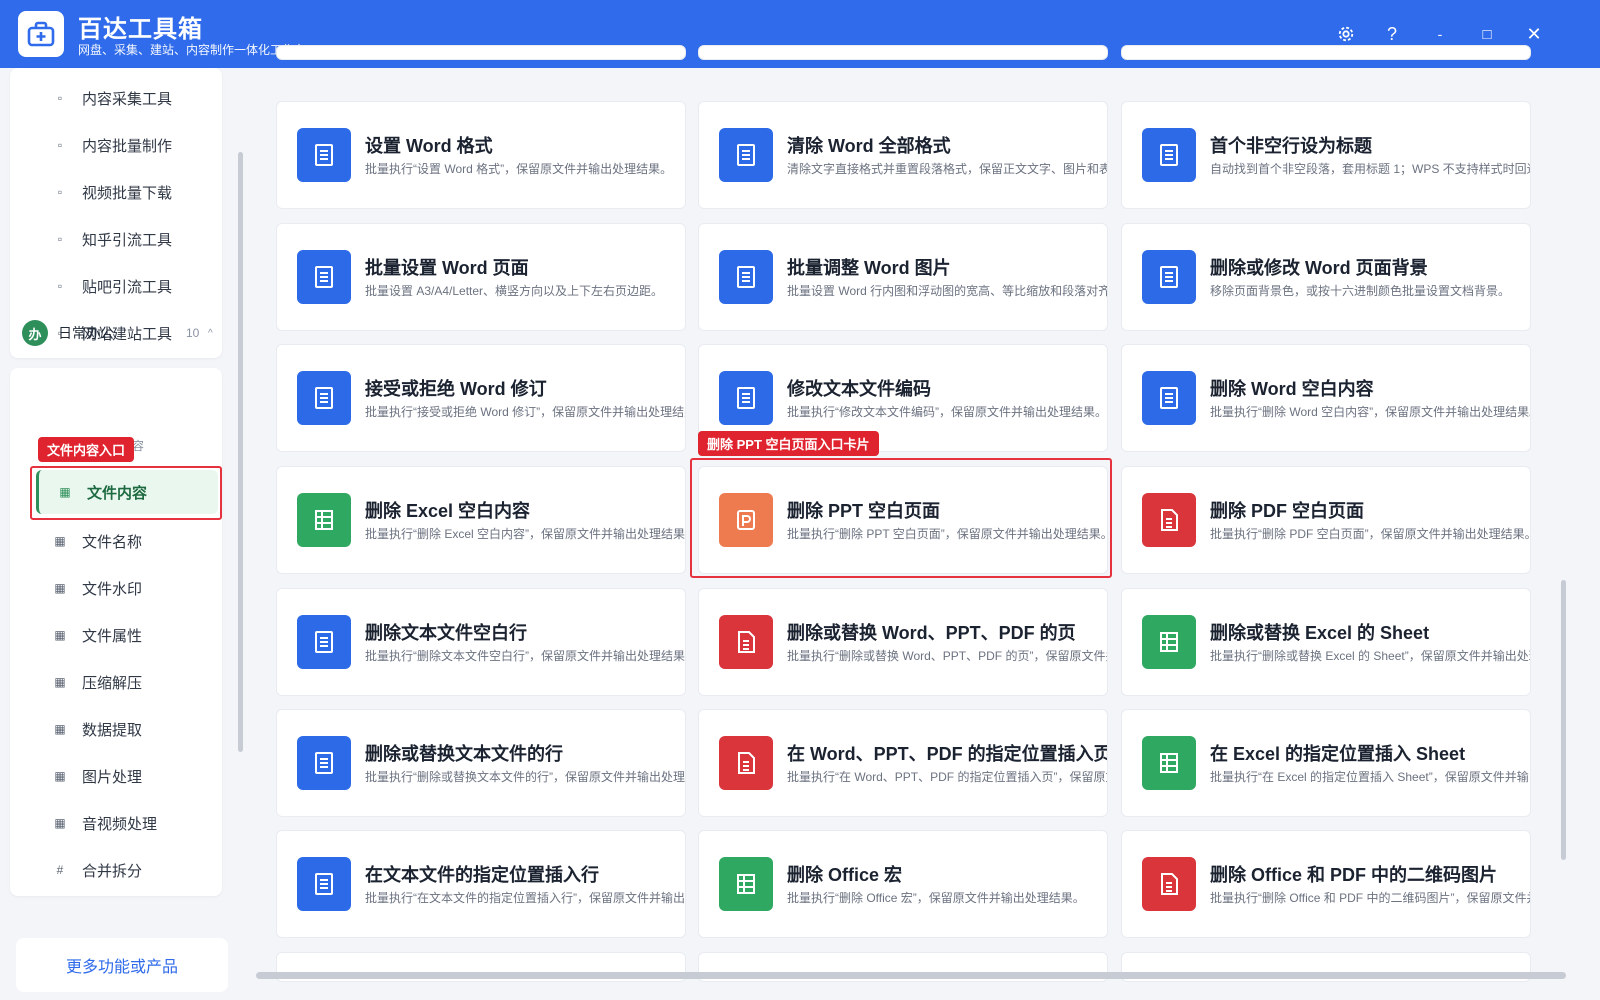 Image resolution: width=1600 pixels, height=1000 pixels. I want to click on card-description: 移除页面背景色，或按十六进制颜色批量设置文档背景。, so click(1360, 291).